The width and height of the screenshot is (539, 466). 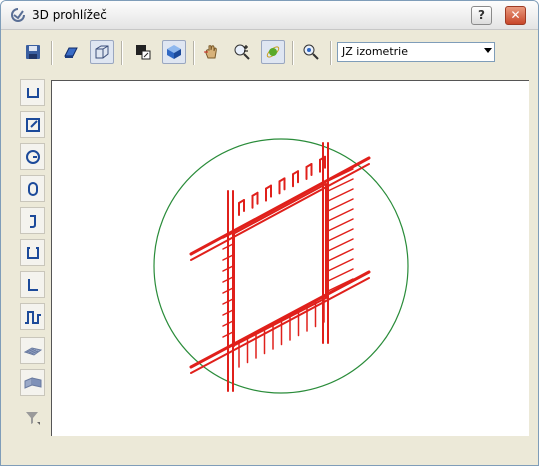 What do you see at coordinates (488, 50) in the screenshot?
I see `chevron-down-icon` at bounding box center [488, 50].